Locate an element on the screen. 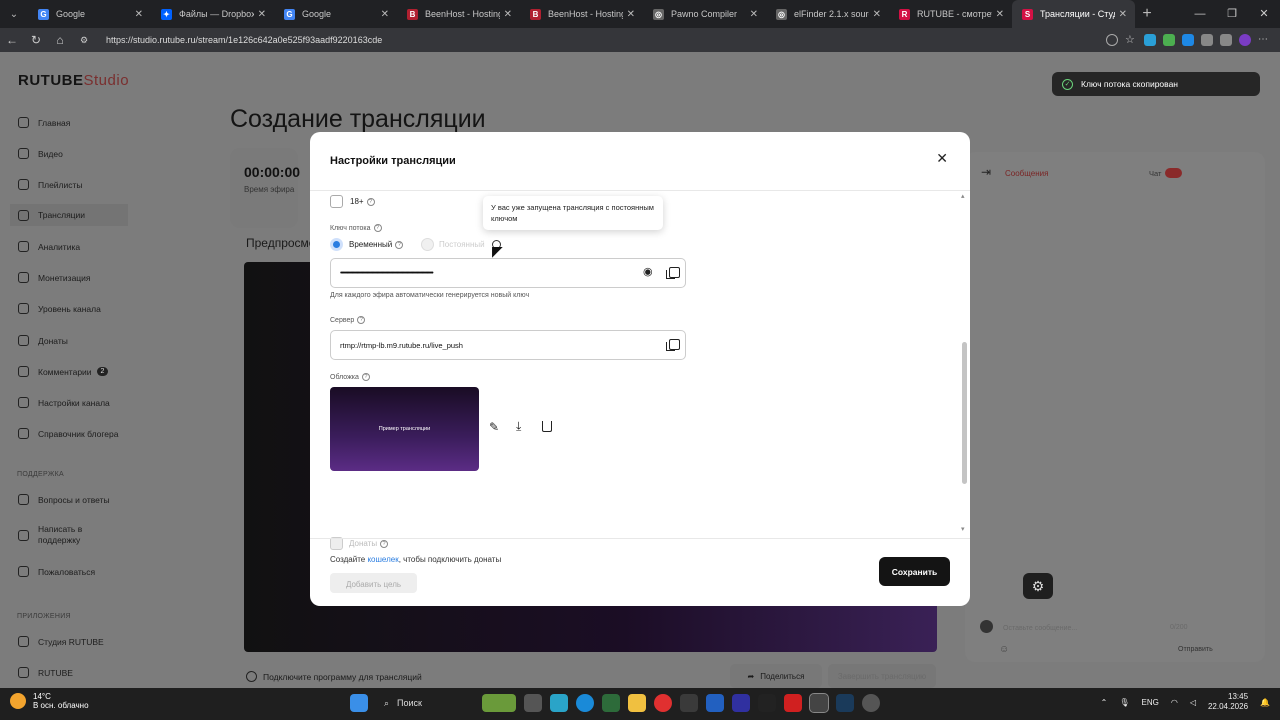  sidebar-item: Видео is located at coordinates (40, 153).